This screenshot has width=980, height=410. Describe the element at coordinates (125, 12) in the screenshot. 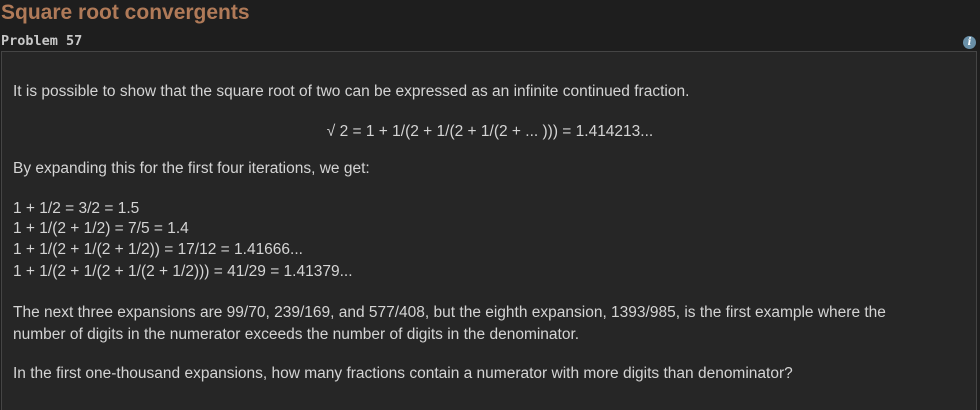

I see `page-title: Square root convergents` at that location.